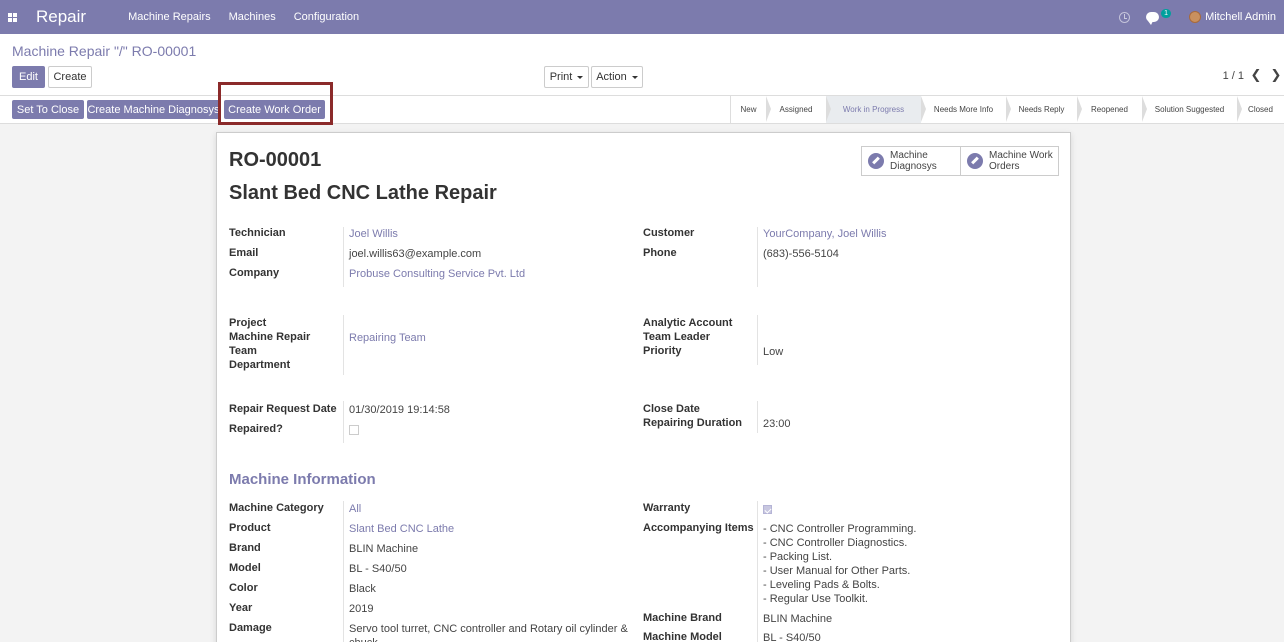  I want to click on model-field: BL - S40/50, so click(378, 569).